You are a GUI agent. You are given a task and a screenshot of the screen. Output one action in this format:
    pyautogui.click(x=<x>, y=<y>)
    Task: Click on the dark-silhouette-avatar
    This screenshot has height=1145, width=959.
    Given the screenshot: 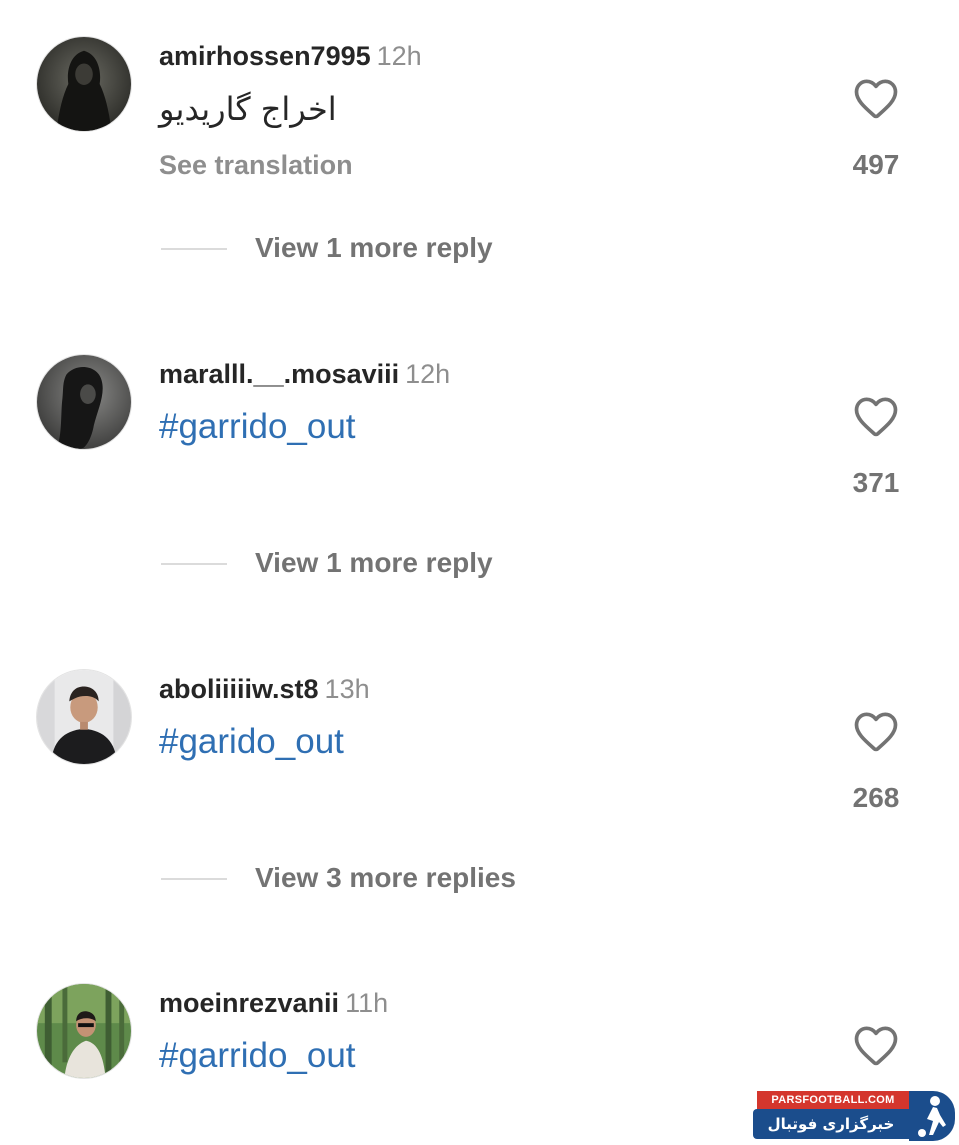 What is the action you would take?
    pyautogui.click(x=84, y=402)
    